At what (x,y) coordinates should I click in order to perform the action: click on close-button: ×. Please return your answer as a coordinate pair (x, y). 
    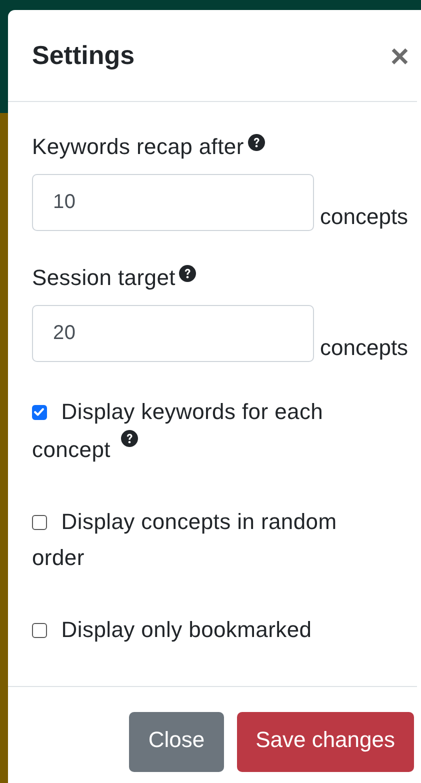
    Looking at the image, I should click on (399, 56).